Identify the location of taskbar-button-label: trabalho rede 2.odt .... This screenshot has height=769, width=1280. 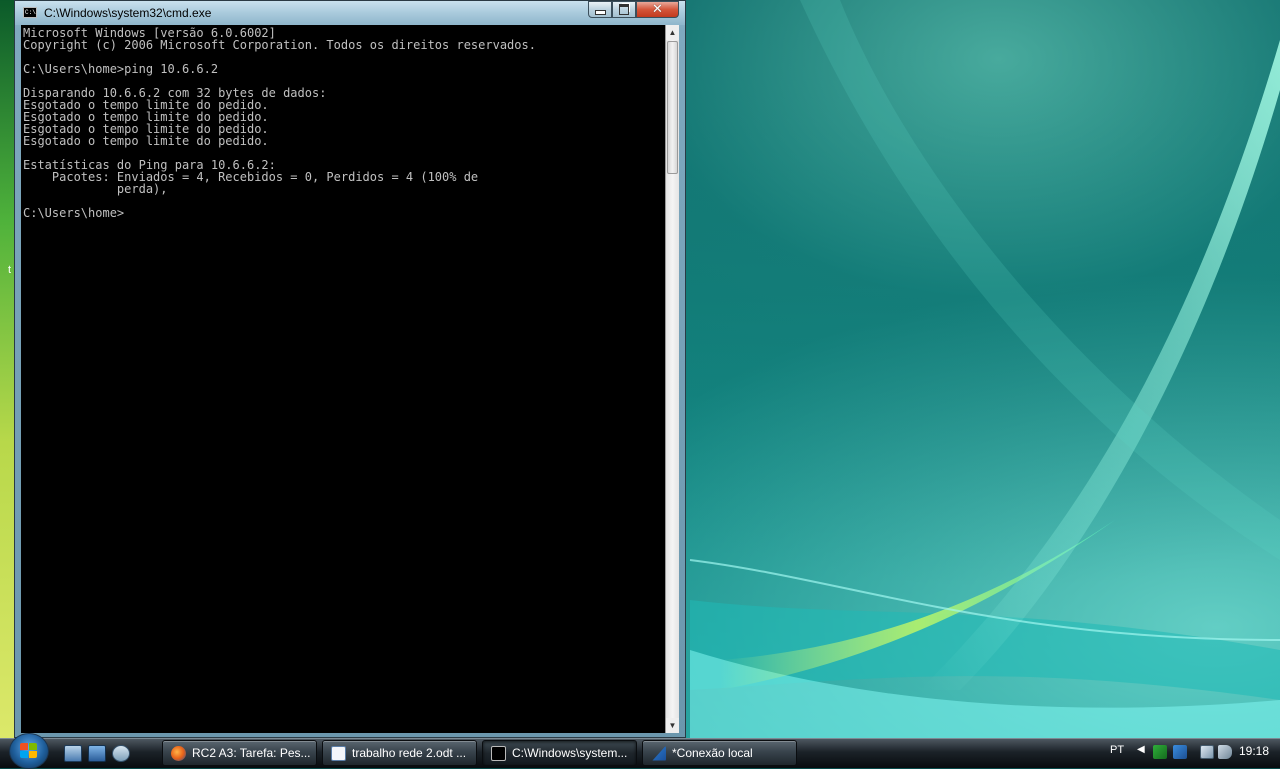
(409, 753).